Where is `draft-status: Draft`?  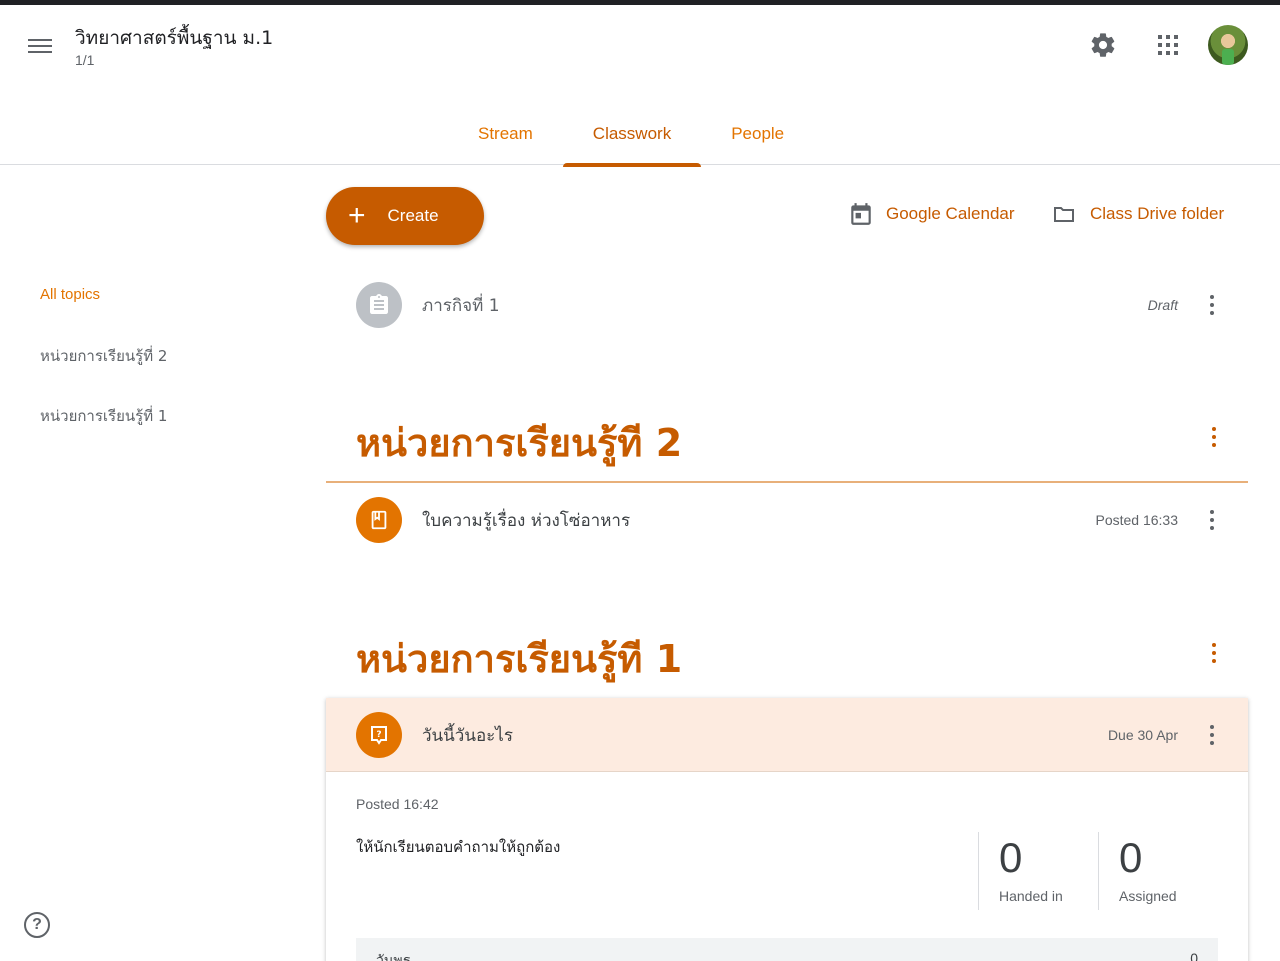
draft-status: Draft is located at coordinates (1162, 305).